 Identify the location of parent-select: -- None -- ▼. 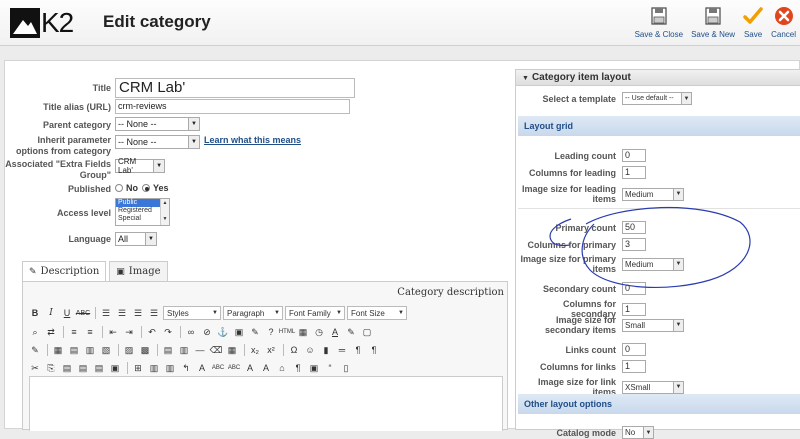
(157, 124).